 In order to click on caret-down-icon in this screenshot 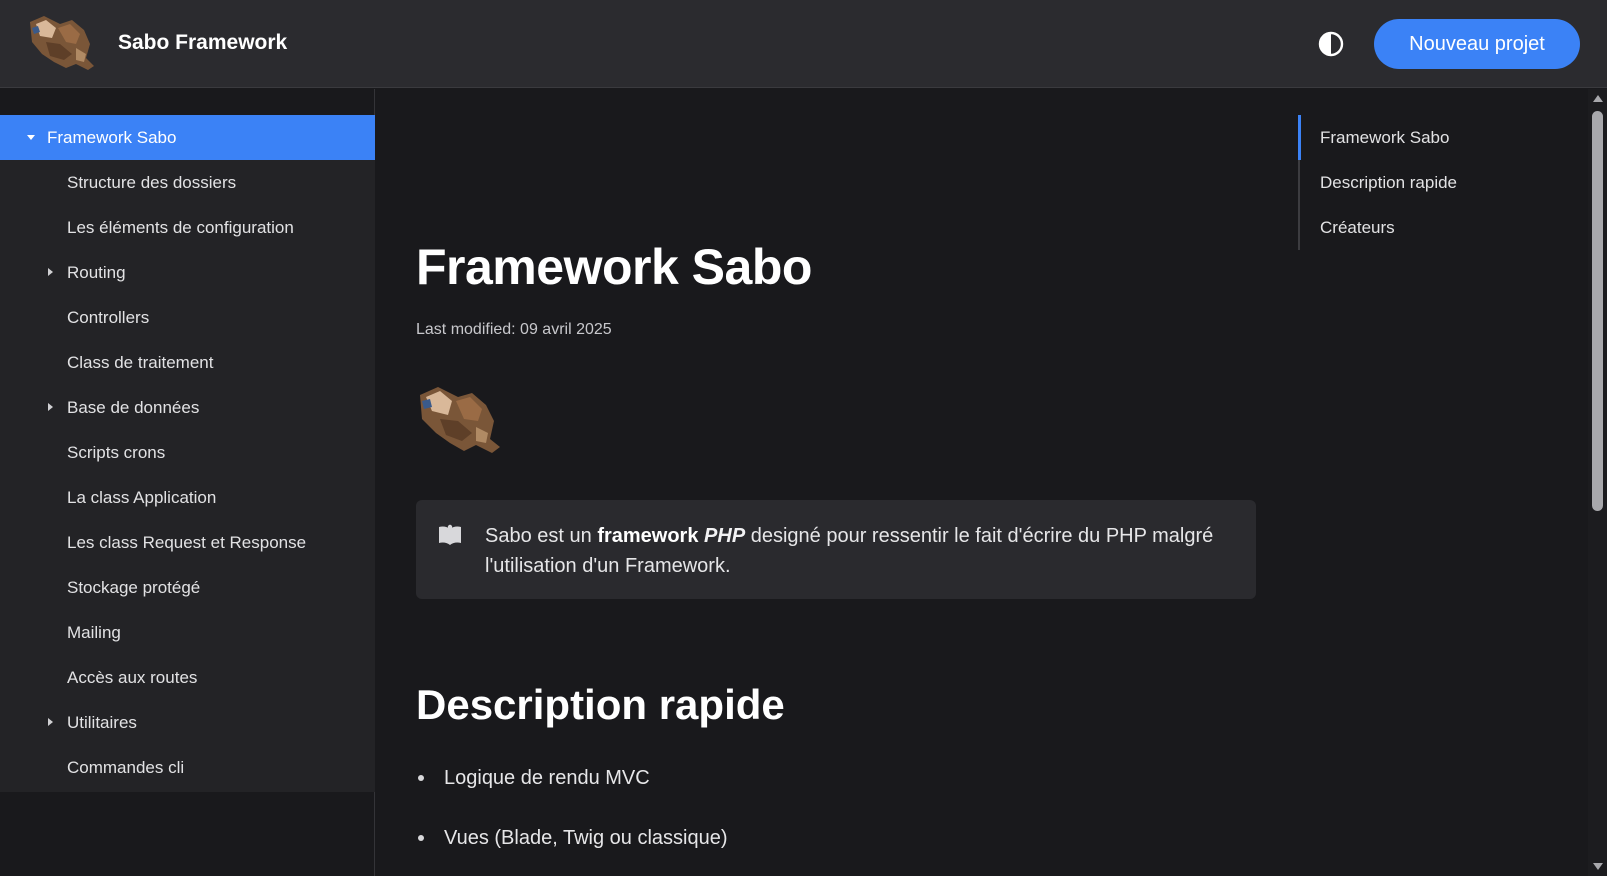, I will do `click(31, 137)`.